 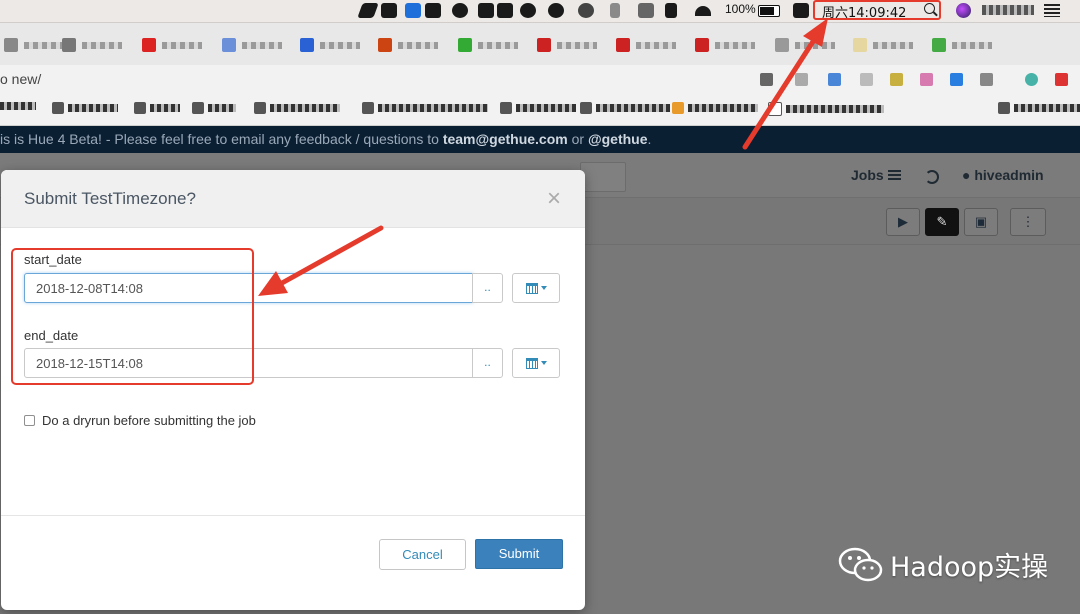 I want to click on edit-button: ✎, so click(x=942, y=222).